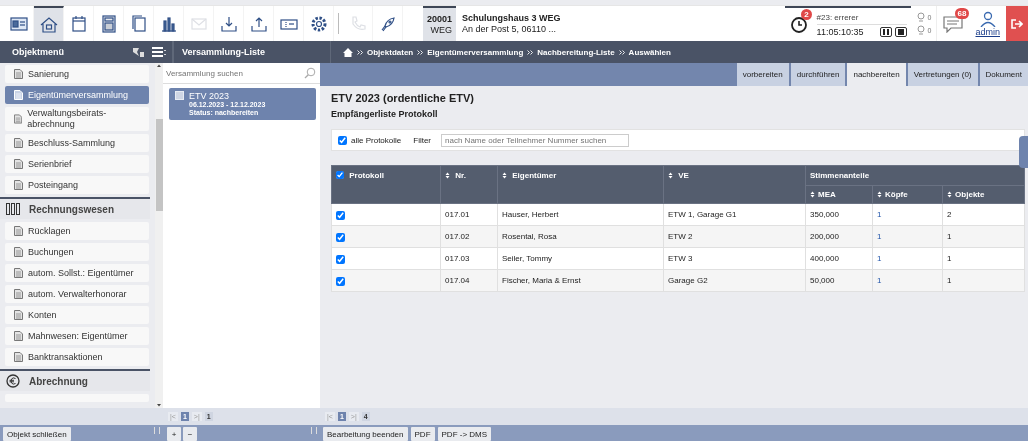 The height and width of the screenshot is (441, 1028). I want to click on clock-icon, so click(798, 24).